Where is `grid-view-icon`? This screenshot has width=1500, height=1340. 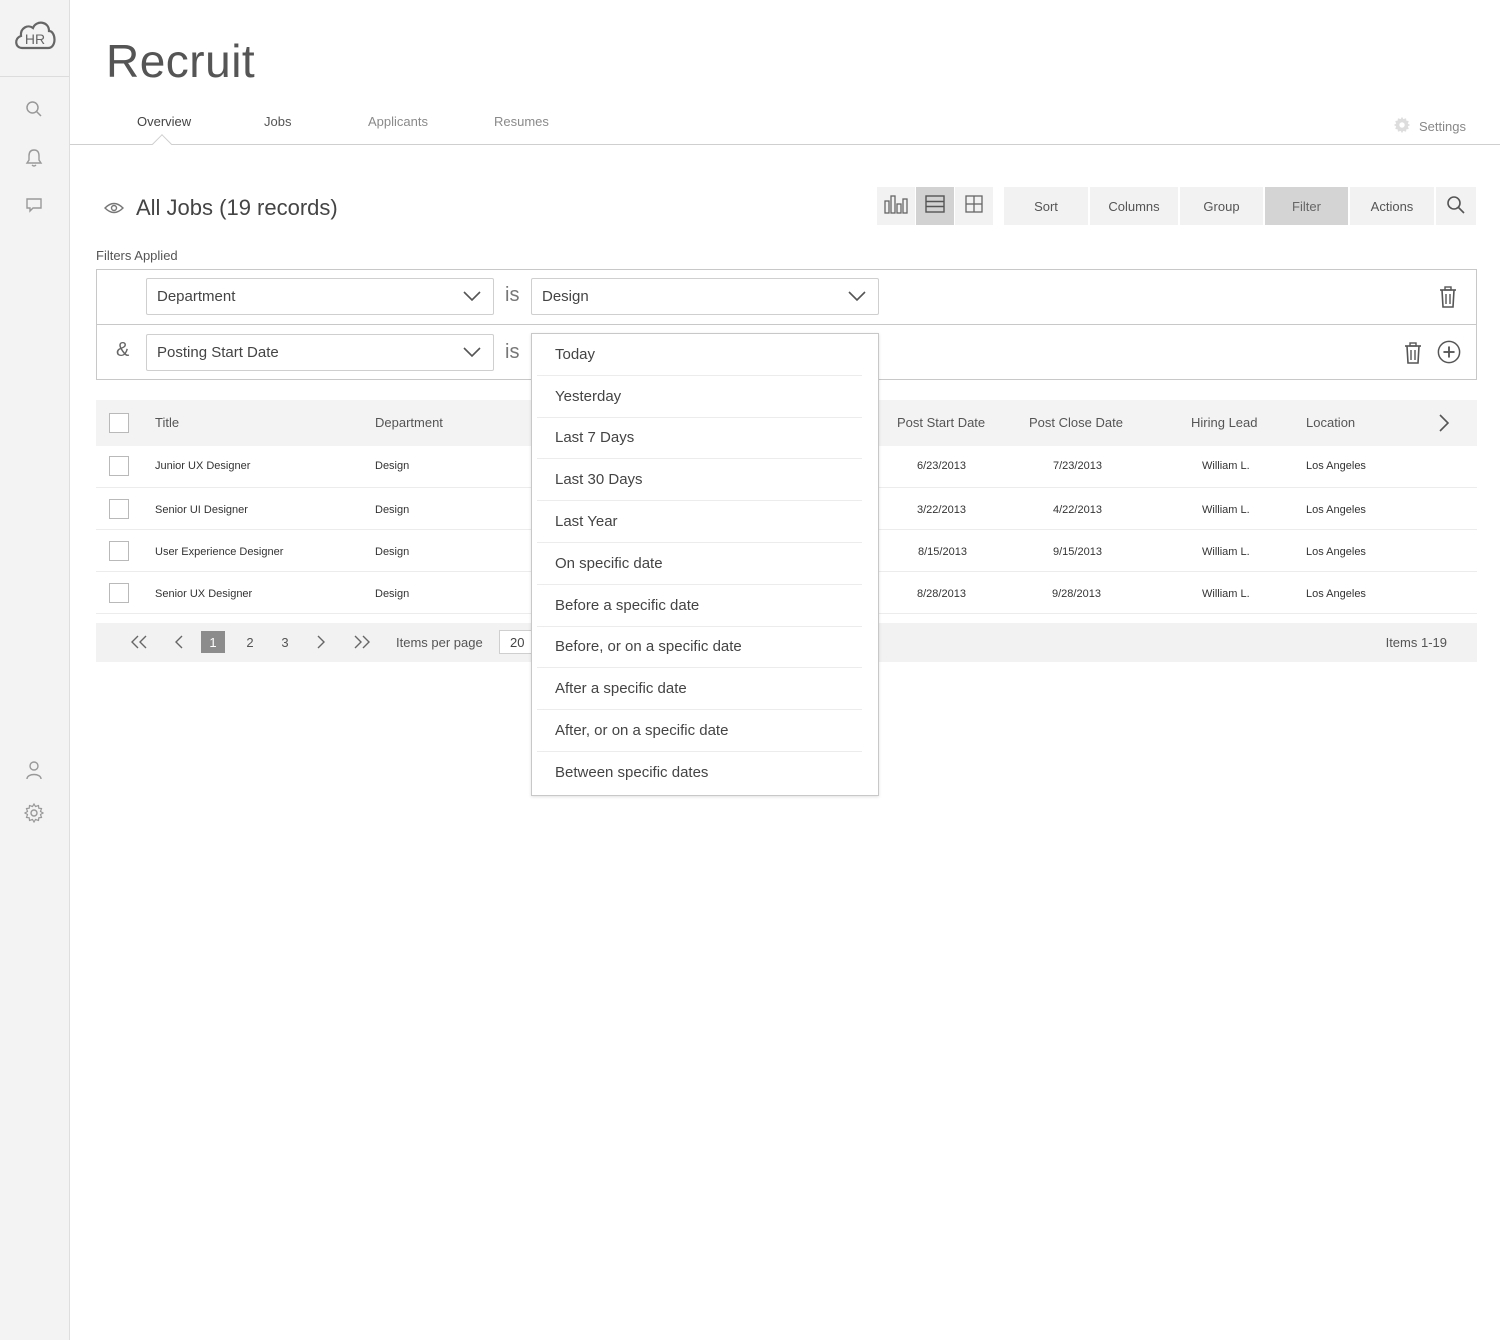
grid-view-icon is located at coordinates (974, 206).